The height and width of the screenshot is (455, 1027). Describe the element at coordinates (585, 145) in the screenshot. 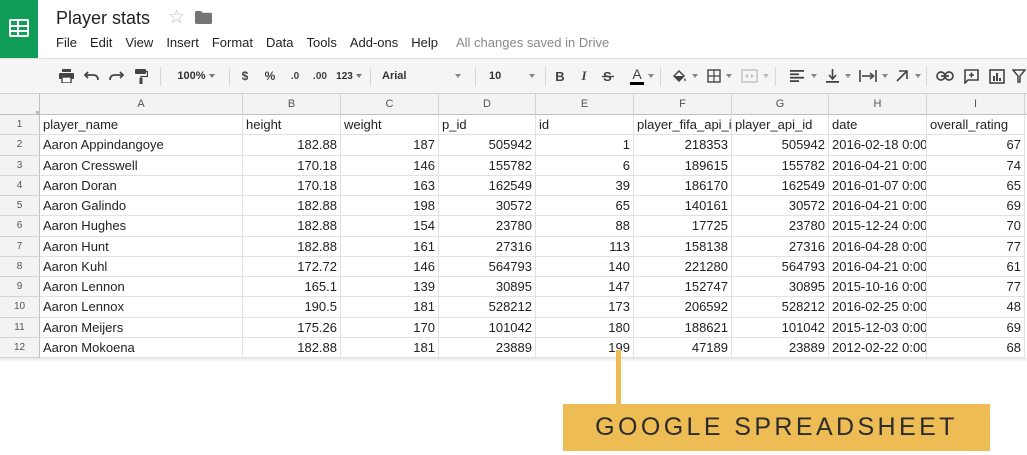

I see `table-cell: 1` at that location.